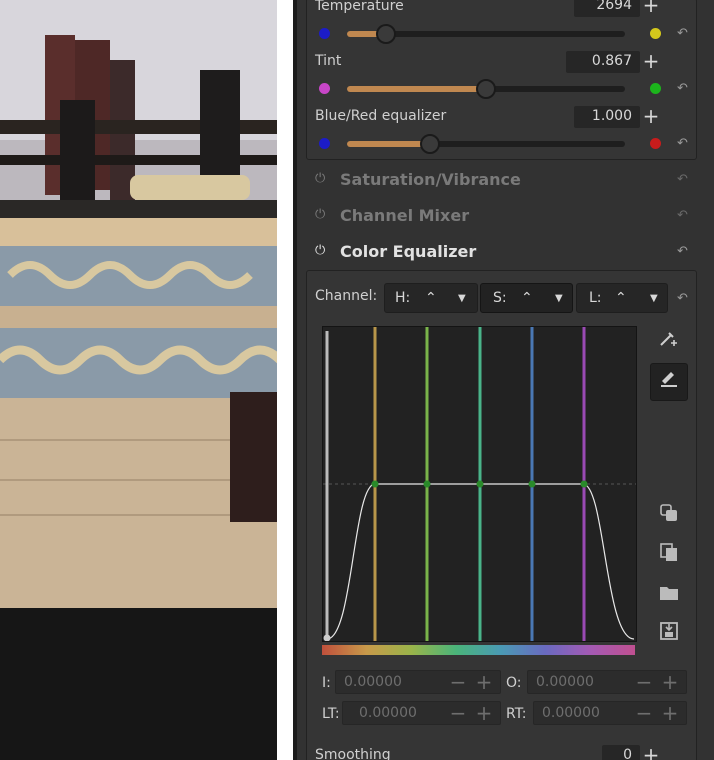 This screenshot has width=714, height=760. I want to click on channel-h-label: H:, so click(403, 298).